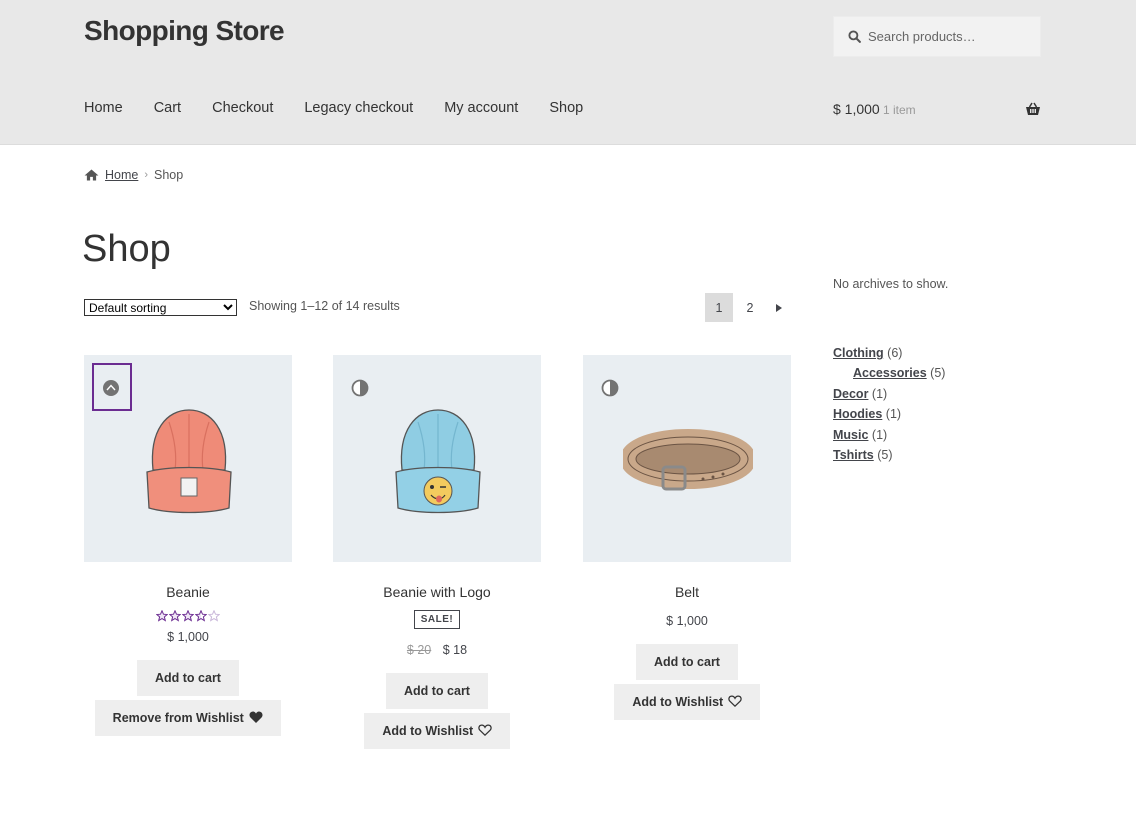 This screenshot has width=1136, height=827. I want to click on category-item-decor: Decor (1), so click(889, 394).